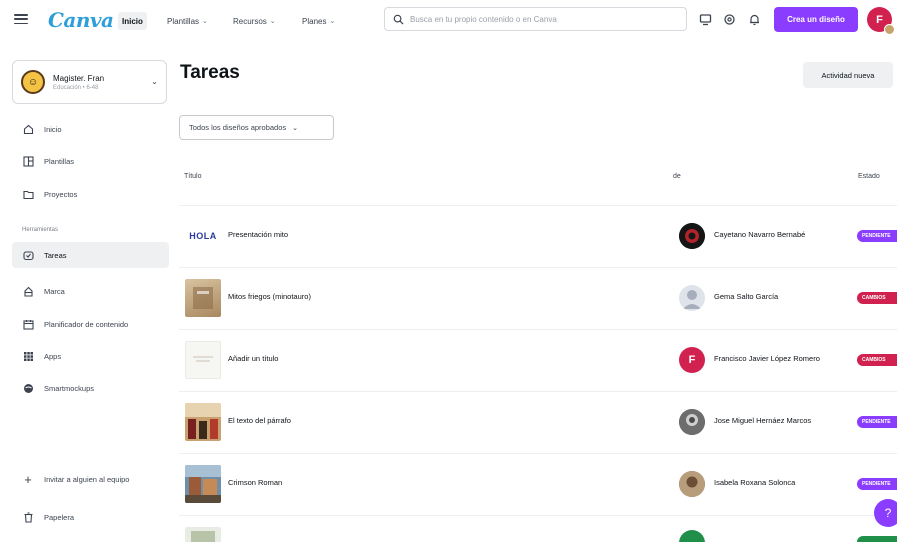 This screenshot has height=542, width=897. I want to click on status-badge, so click(877, 539).